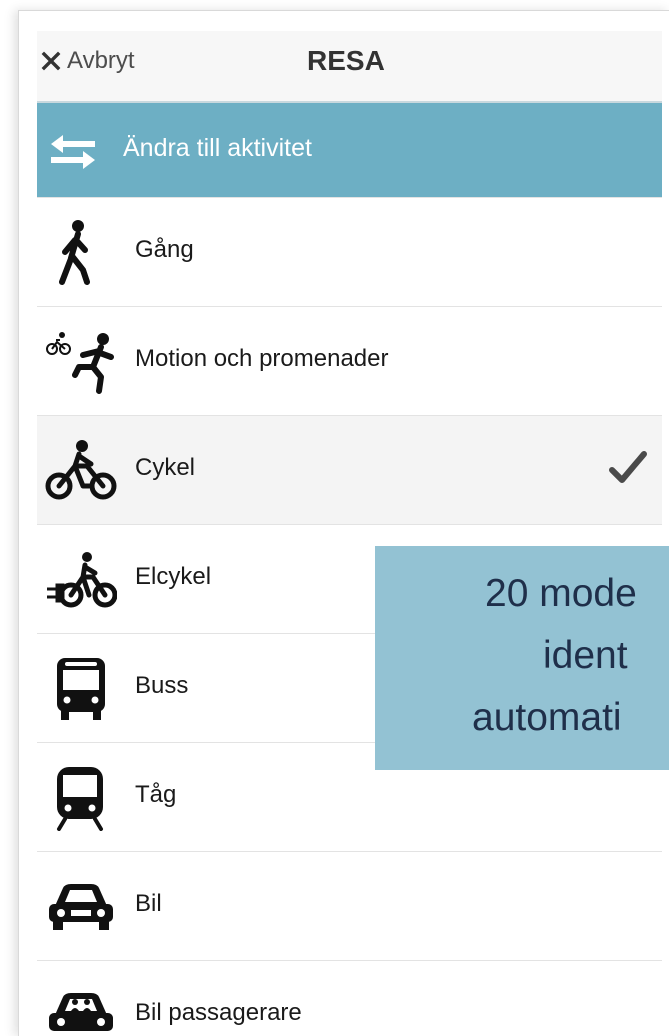  Describe the element at coordinates (349, 998) in the screenshot. I see `mode-item-car-passenger: Bil passagerare` at that location.